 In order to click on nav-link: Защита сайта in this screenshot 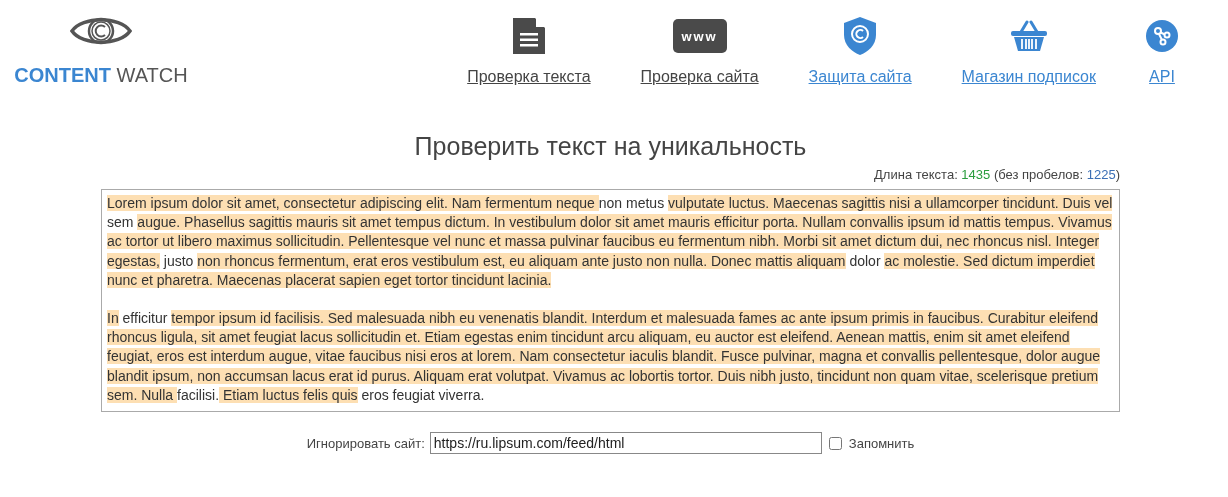, I will do `click(860, 77)`.